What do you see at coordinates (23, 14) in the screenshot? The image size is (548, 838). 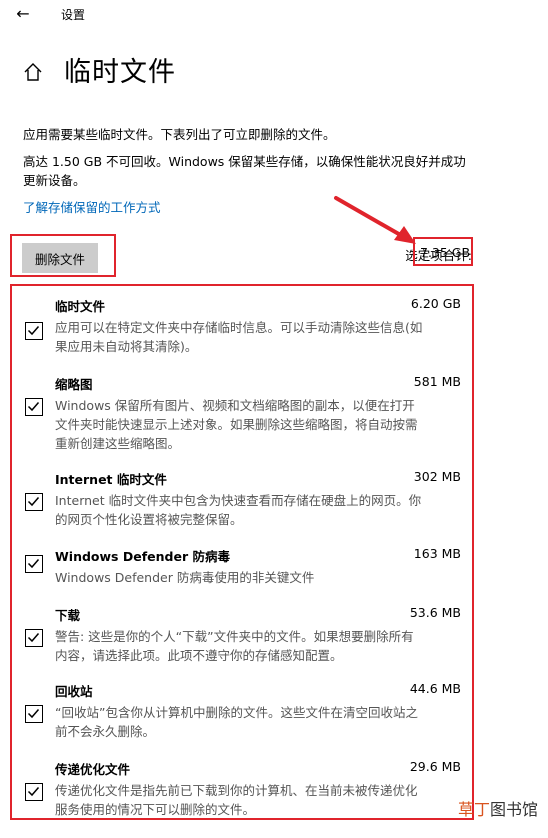 I see `back-button: ←` at bounding box center [23, 14].